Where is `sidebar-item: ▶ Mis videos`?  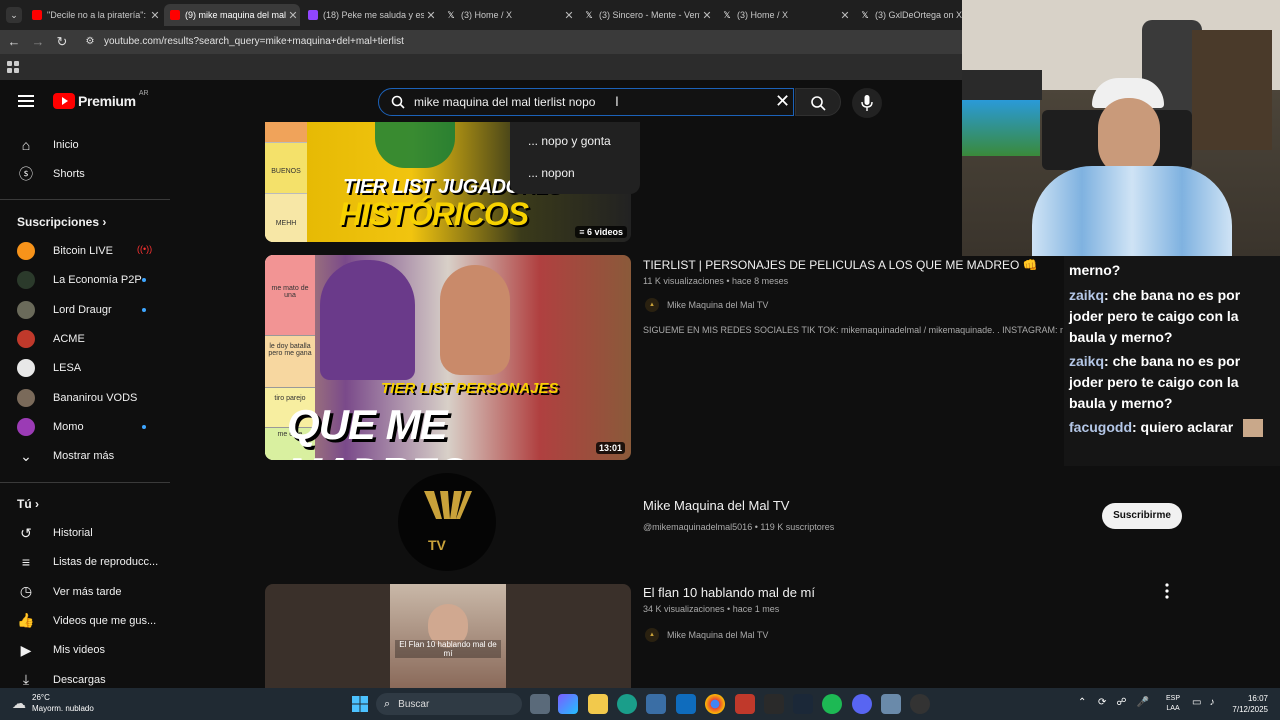
sidebar-item: ▶ Mis videos is located at coordinates (85, 650).